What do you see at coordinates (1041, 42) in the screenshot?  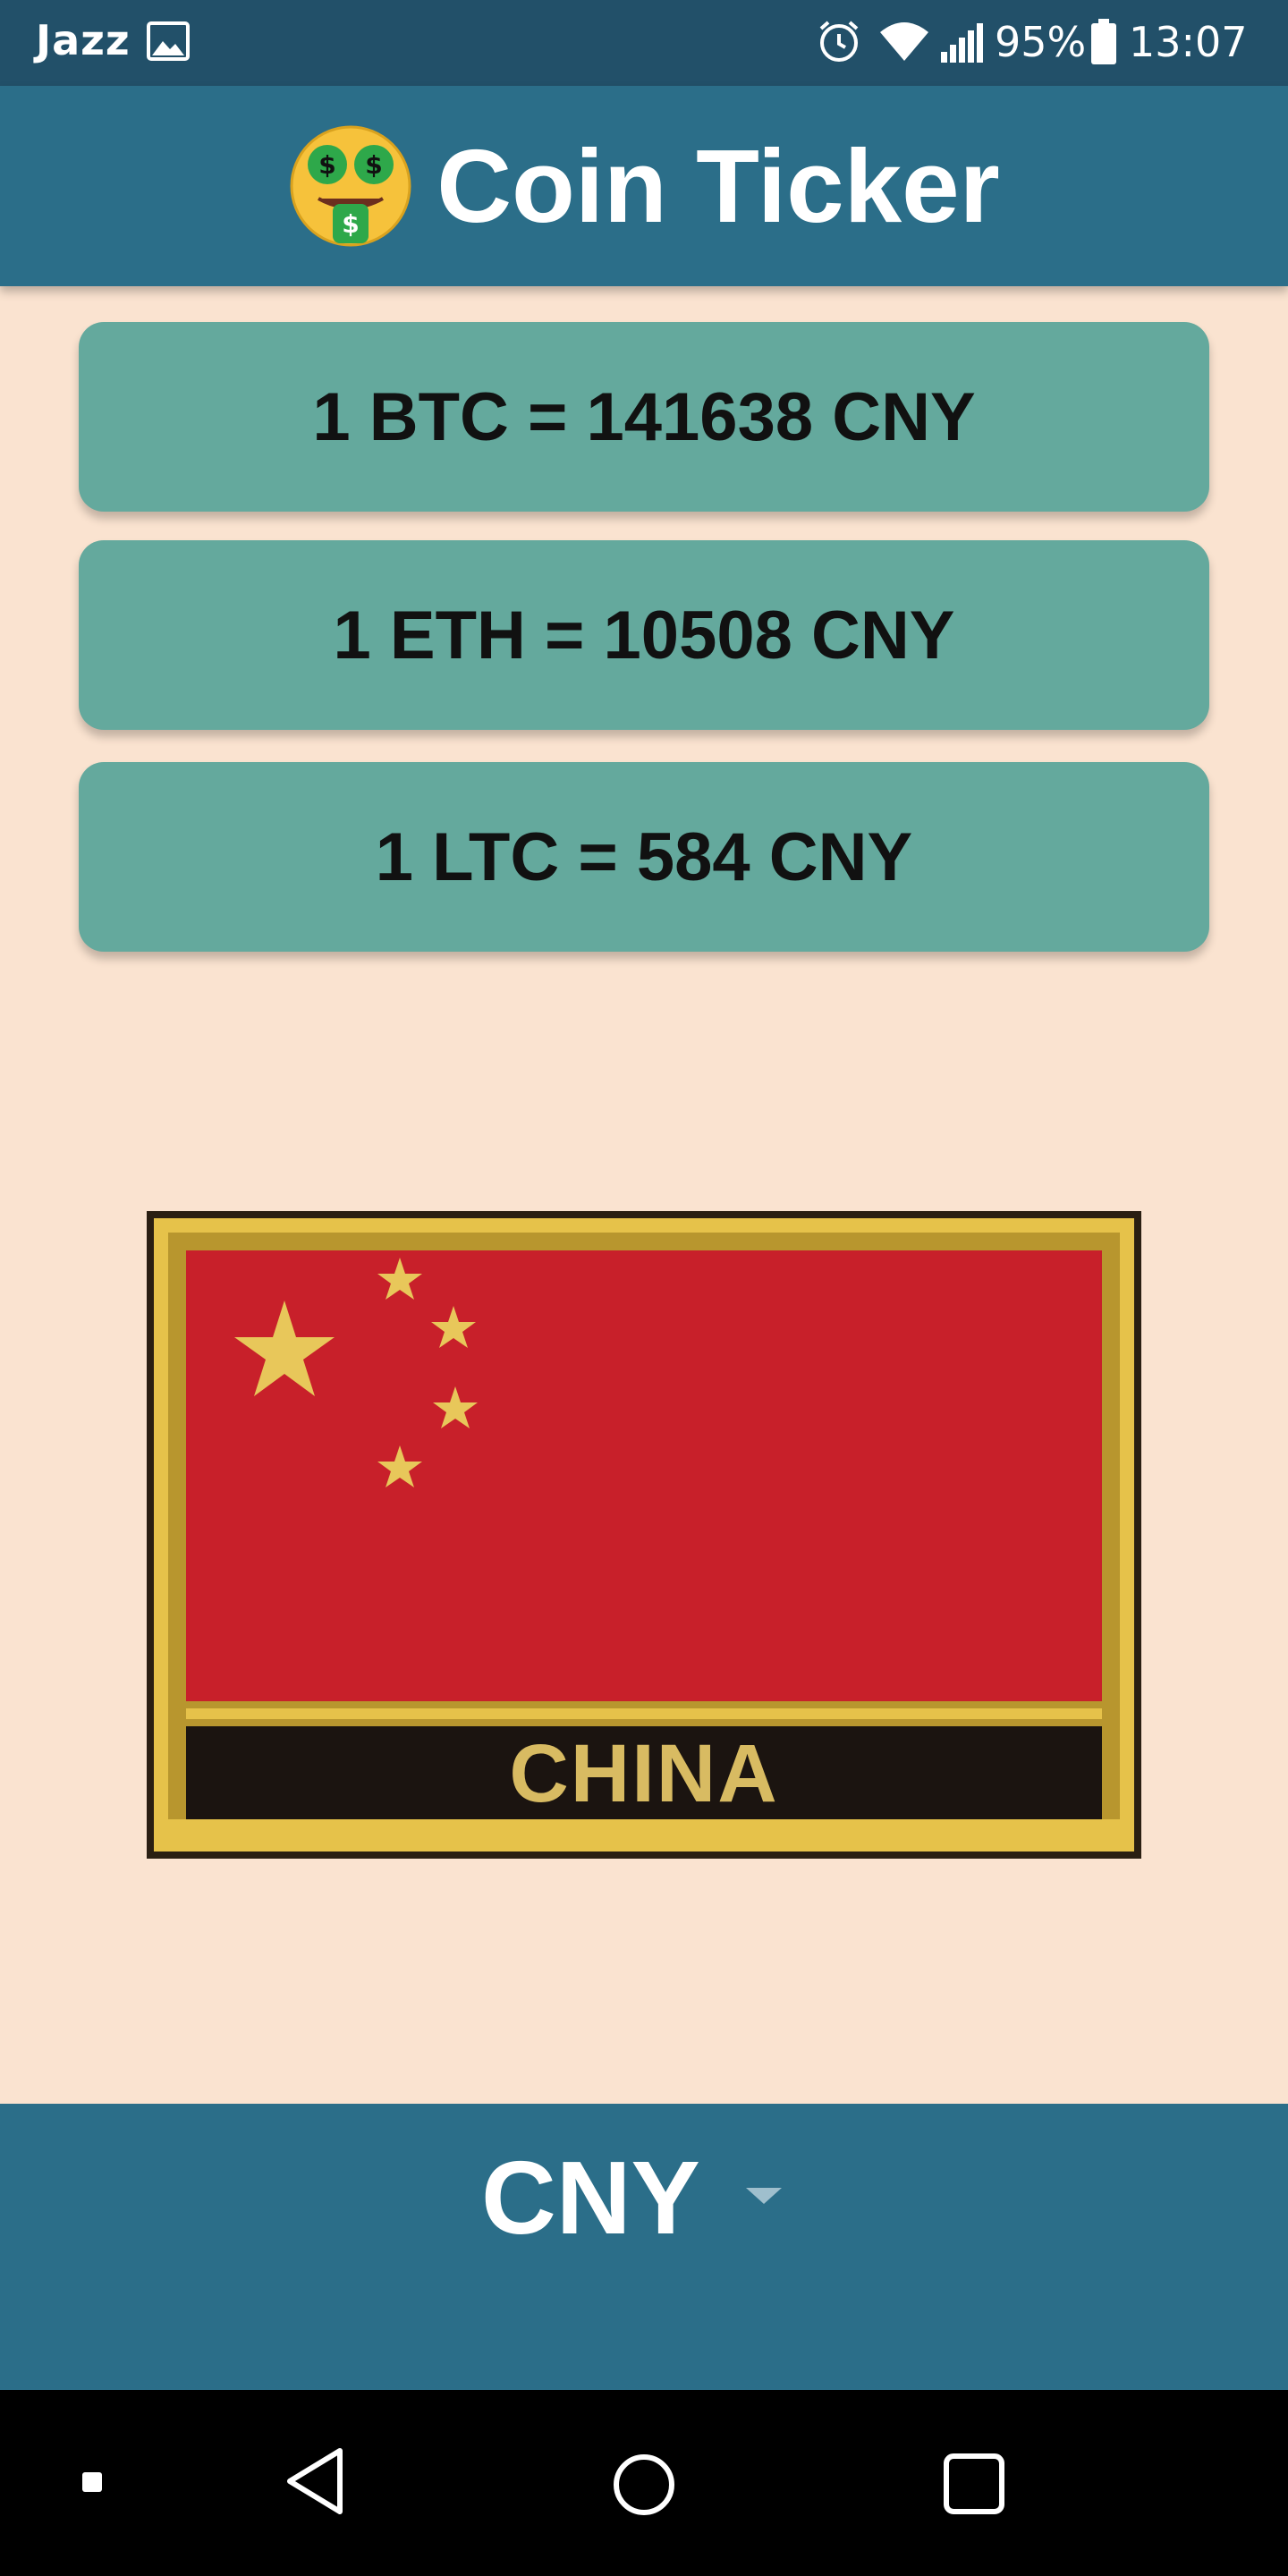 I see `battery-percent: 95%` at bounding box center [1041, 42].